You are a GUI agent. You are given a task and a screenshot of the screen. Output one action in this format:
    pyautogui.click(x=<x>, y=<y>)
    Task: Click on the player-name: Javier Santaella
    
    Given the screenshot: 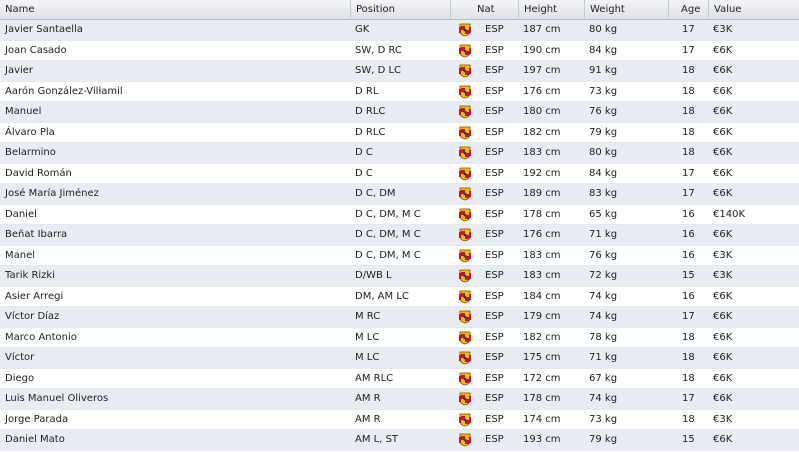 What is the action you would take?
    pyautogui.click(x=175, y=30)
    